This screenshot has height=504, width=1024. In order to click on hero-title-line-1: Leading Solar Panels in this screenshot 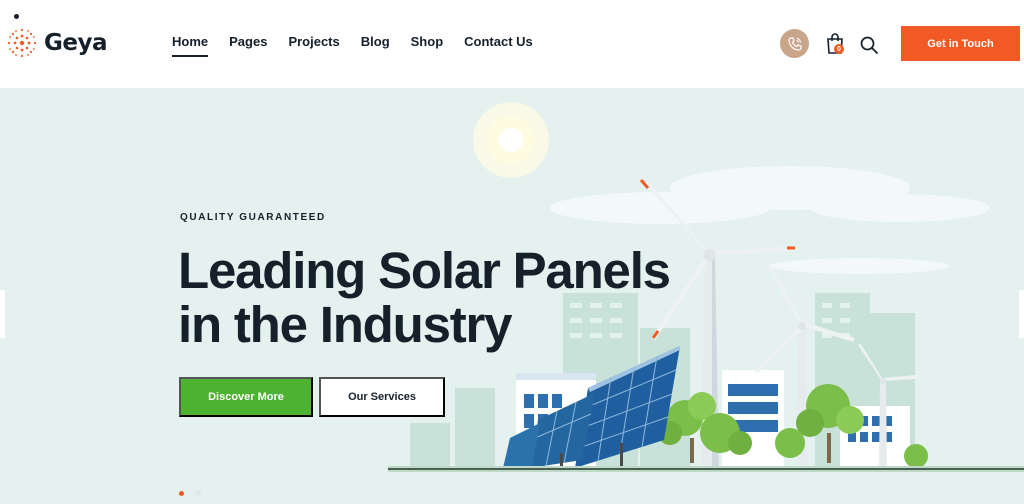, I will do `click(424, 270)`.